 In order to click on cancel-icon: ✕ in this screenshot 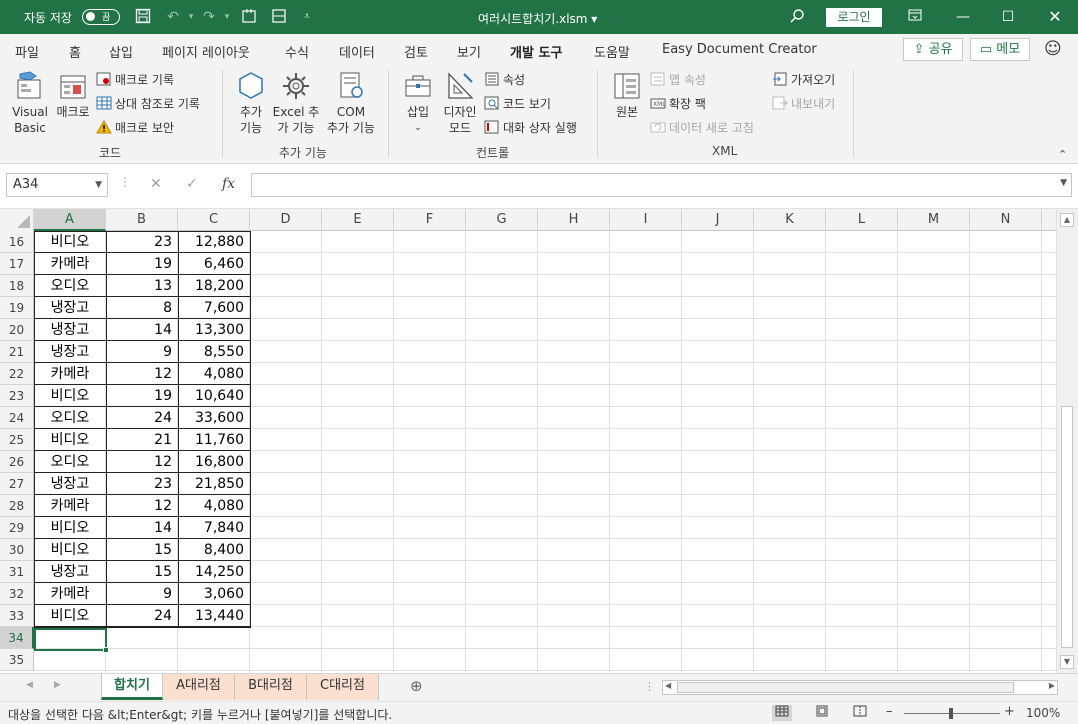, I will do `click(156, 184)`.